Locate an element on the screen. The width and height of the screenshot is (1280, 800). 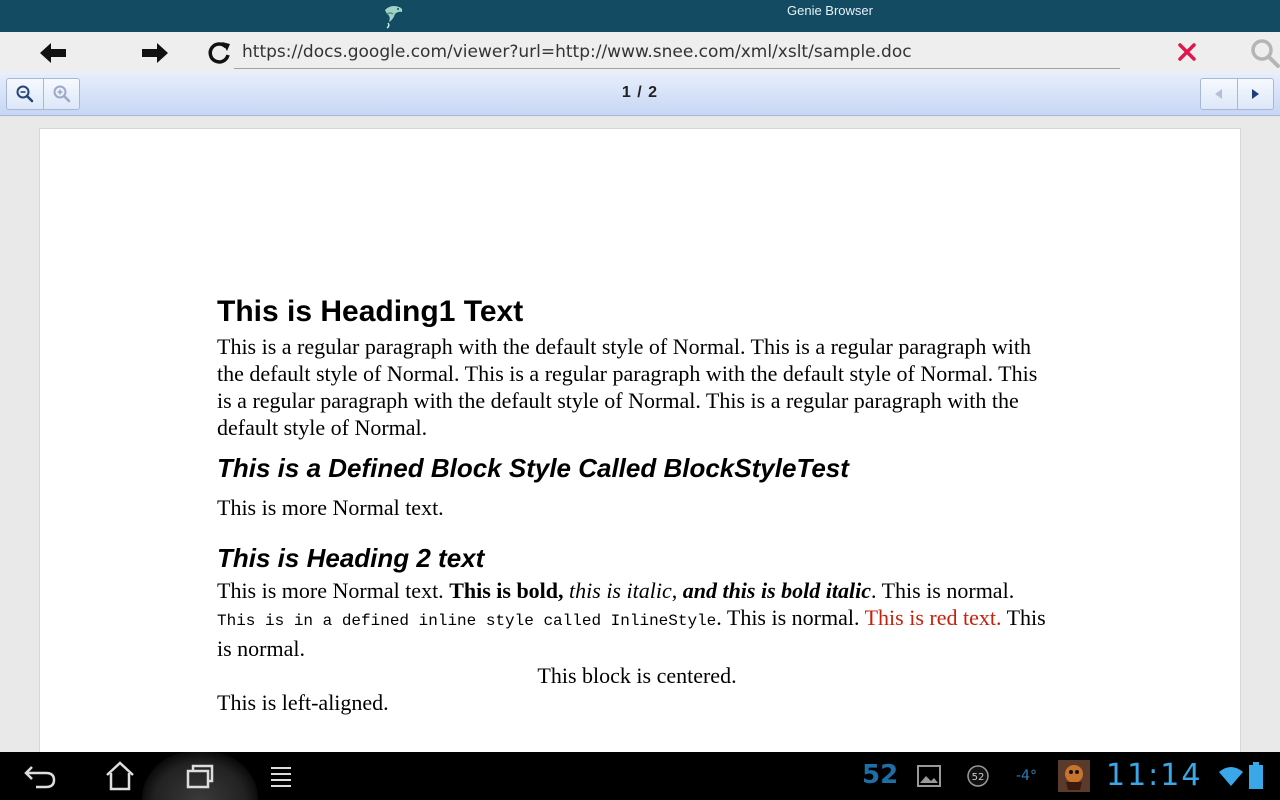
genie-bird-logo-icon is located at coordinates (394, 17).